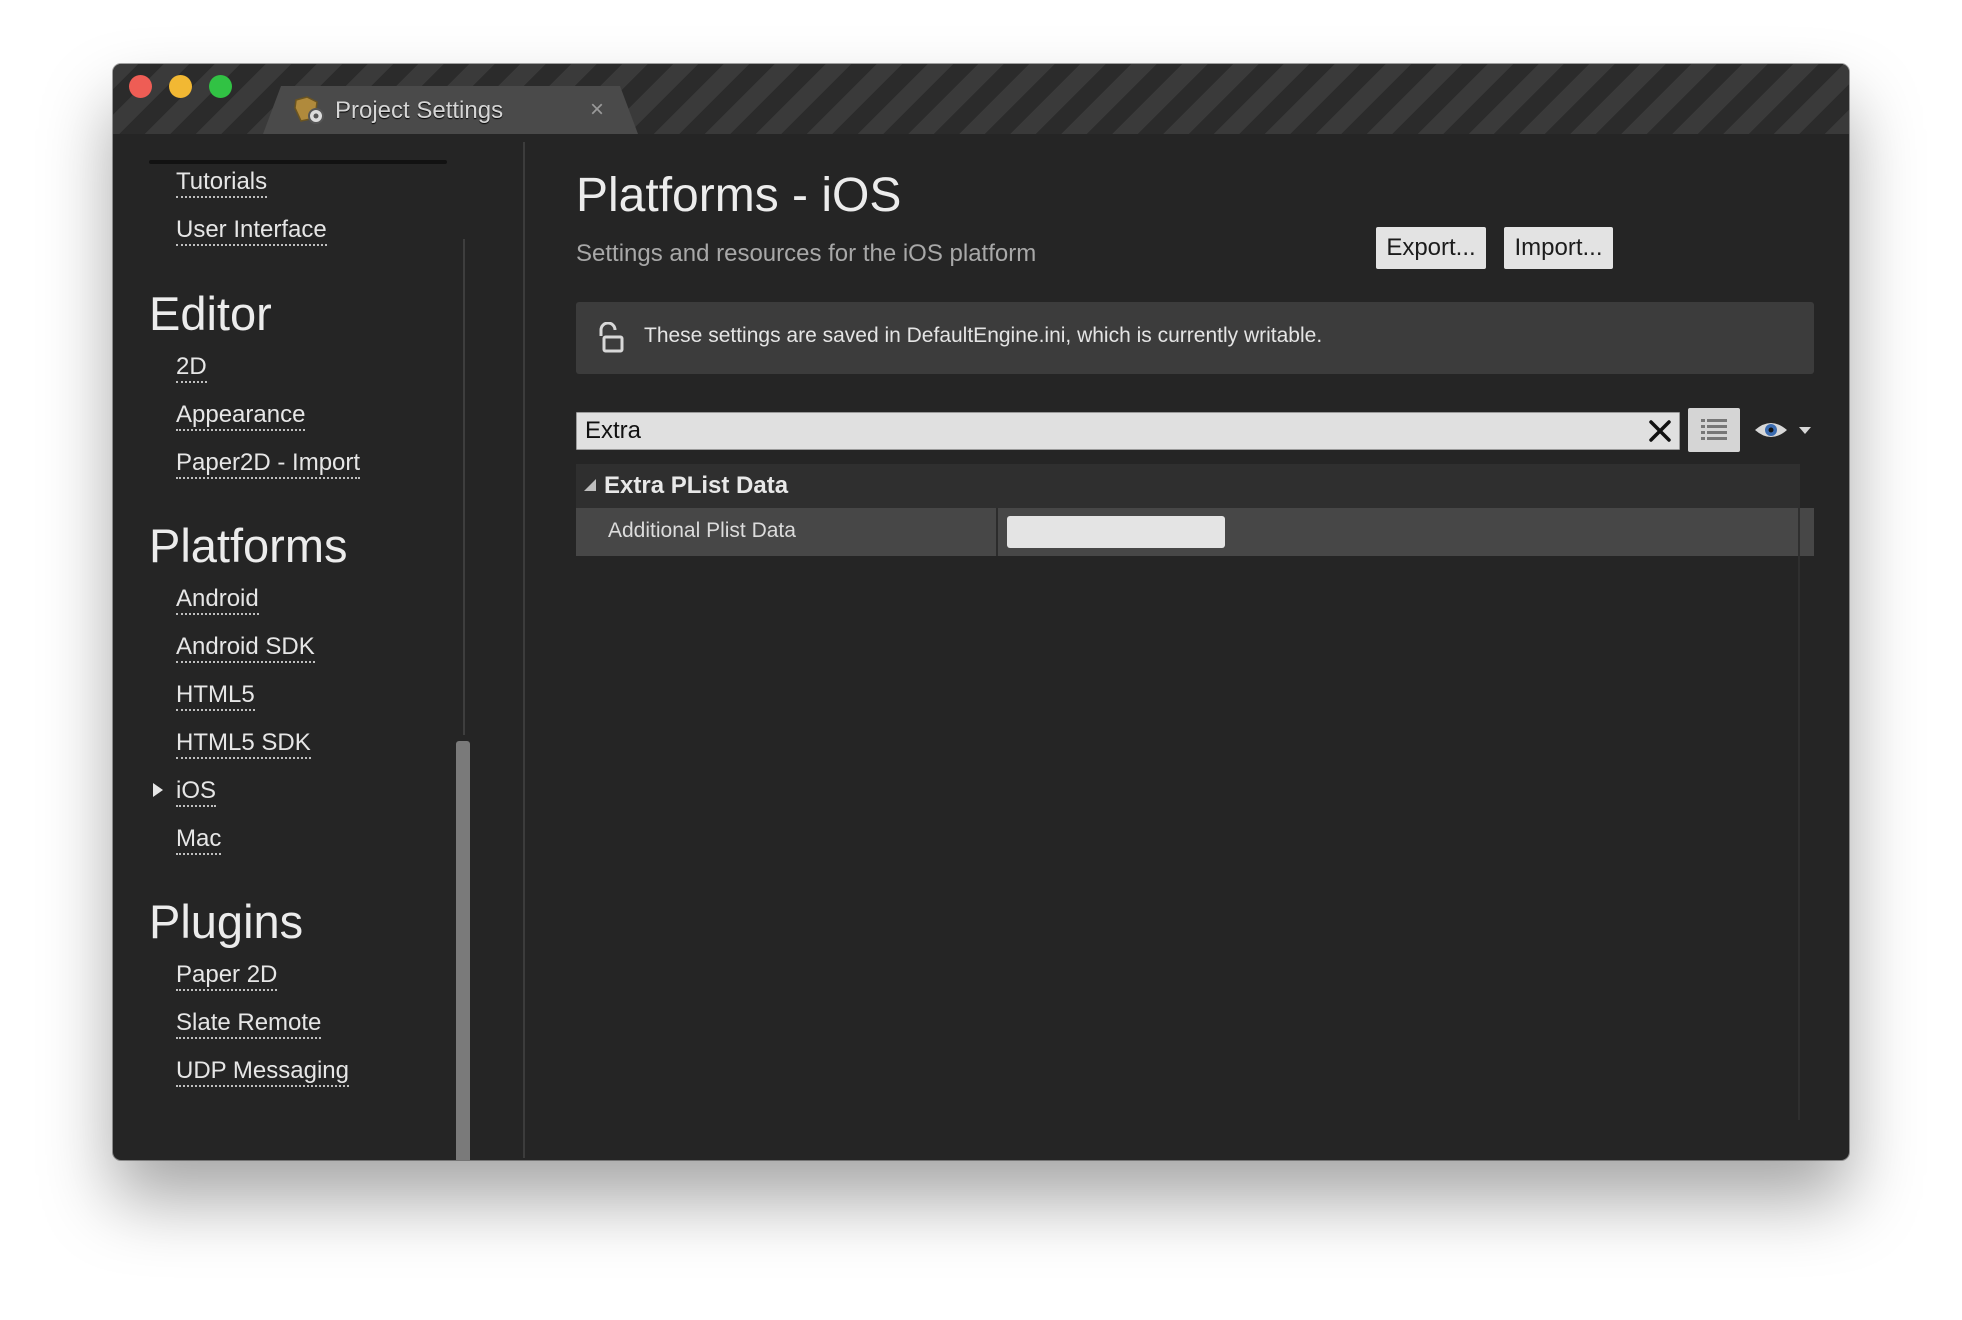 The height and width of the screenshot is (1320, 1962). What do you see at coordinates (298, 162) in the screenshot?
I see `sidebar-scroll-shadow` at bounding box center [298, 162].